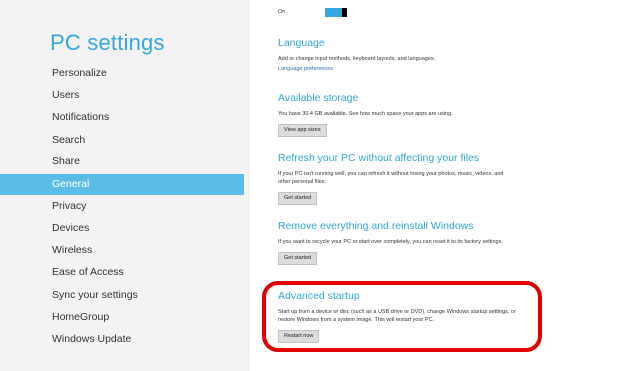 This screenshot has width=641, height=371. Describe the element at coordinates (318, 98) in the screenshot. I see `section-title: Available storage` at that location.